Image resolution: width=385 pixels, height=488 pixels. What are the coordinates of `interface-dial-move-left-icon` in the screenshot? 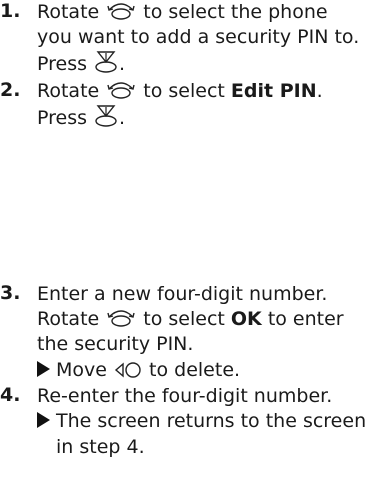 It's located at (128, 373).